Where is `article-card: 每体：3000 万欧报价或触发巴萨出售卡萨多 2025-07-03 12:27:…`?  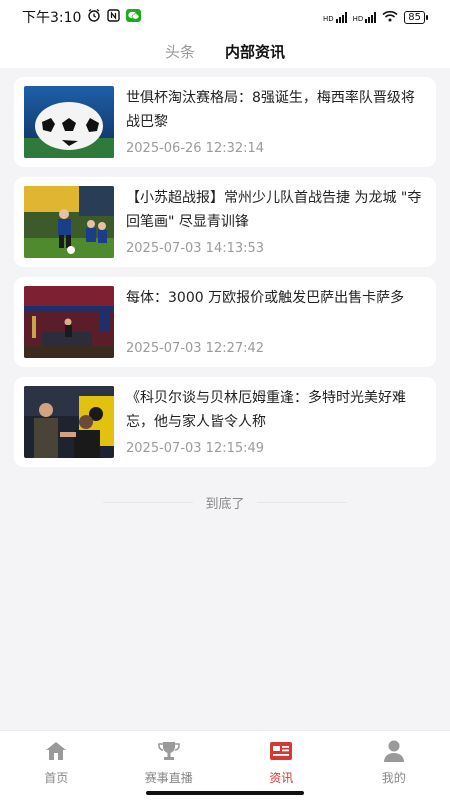
article-card: 每体：3000 万欧报价或触发巴萨出售卡萨多 2025-07-03 12:27:… is located at coordinates (225, 322).